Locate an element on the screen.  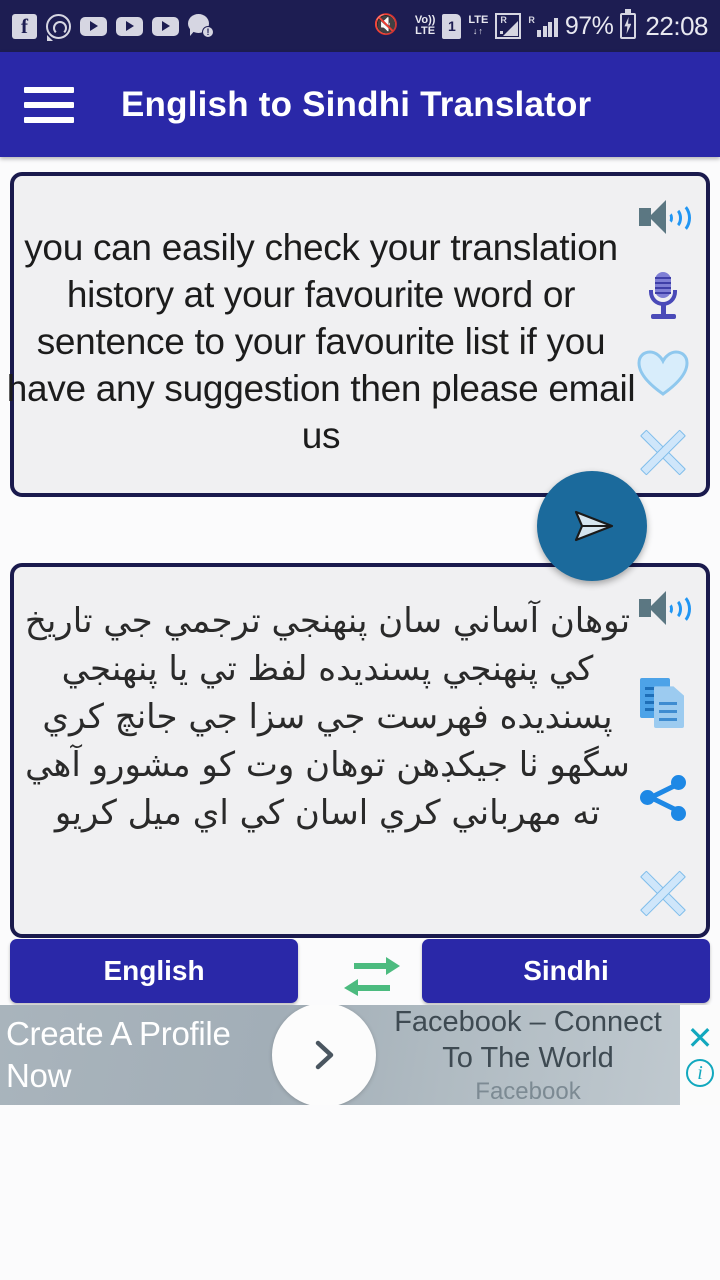
lte-label: LTE is located at coordinates (478, 20).